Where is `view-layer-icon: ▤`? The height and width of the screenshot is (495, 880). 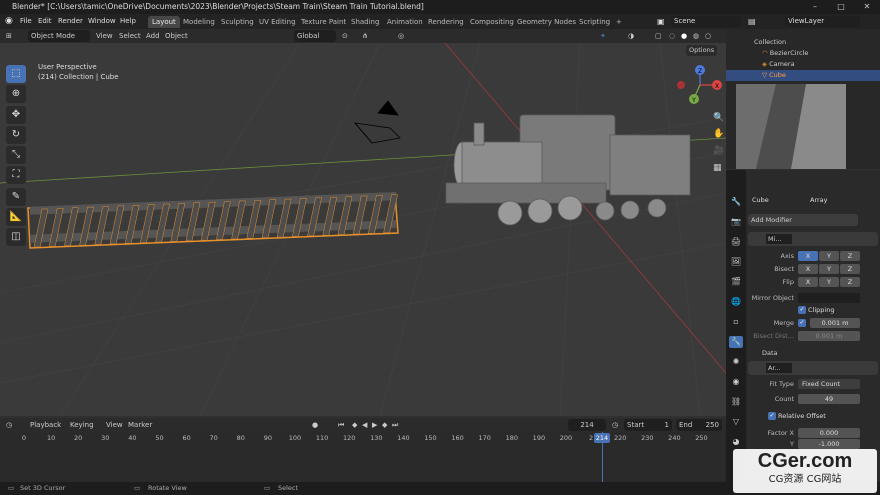 view-layer-icon: ▤ is located at coordinates (752, 21).